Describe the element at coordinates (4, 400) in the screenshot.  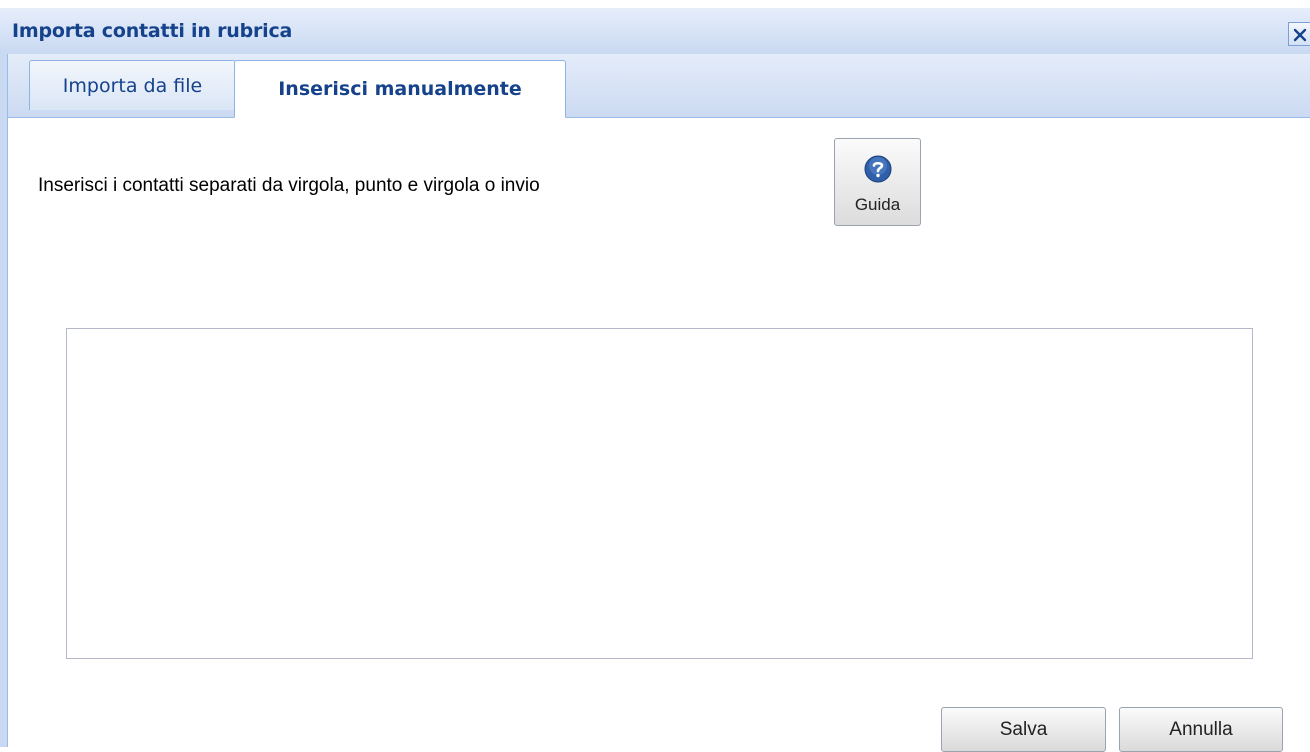
I see `dialog-left-border` at that location.